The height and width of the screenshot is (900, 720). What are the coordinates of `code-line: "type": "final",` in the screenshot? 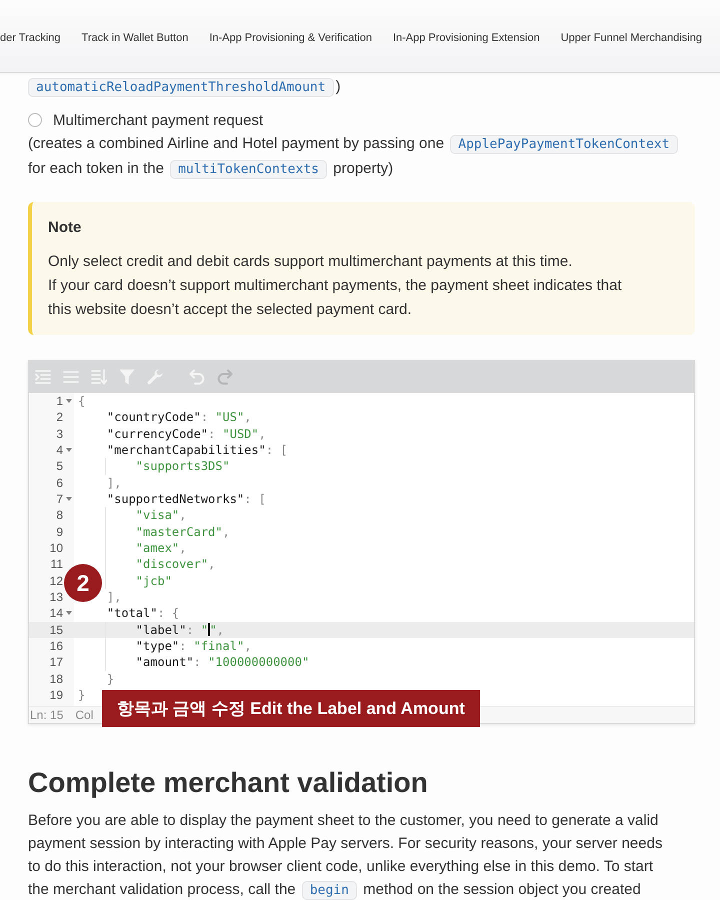 It's located at (194, 646).